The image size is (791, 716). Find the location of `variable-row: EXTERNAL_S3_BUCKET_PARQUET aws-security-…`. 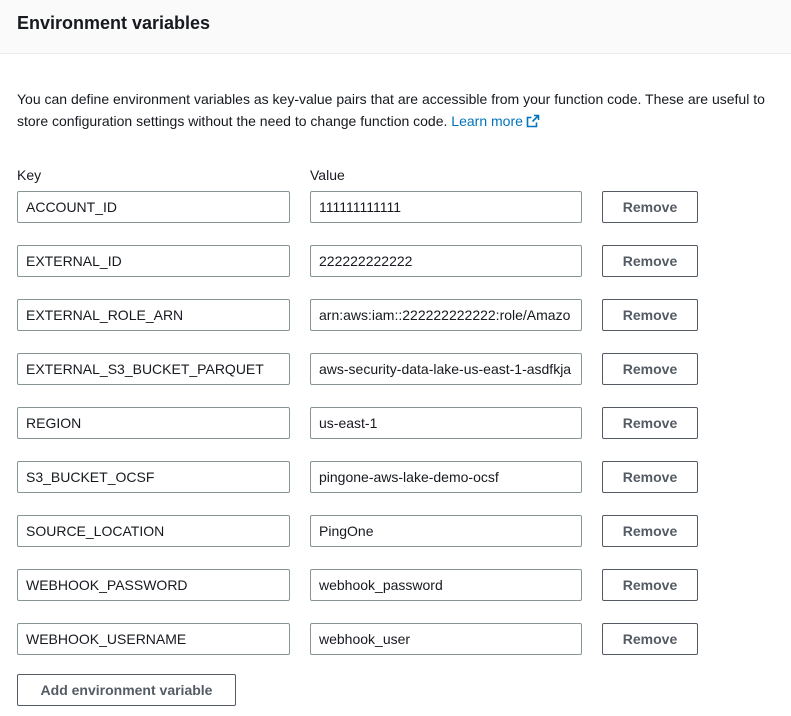

variable-row: EXTERNAL_S3_BUCKET_PARQUET aws-security-… is located at coordinates (367, 369).